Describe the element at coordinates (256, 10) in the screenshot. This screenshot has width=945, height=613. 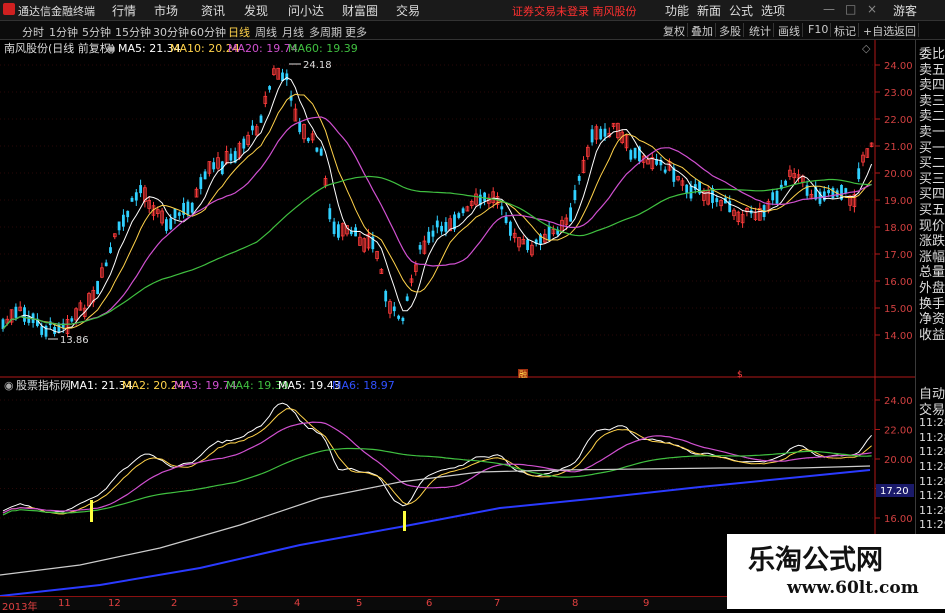
I see `menu-discover: 发现` at that location.